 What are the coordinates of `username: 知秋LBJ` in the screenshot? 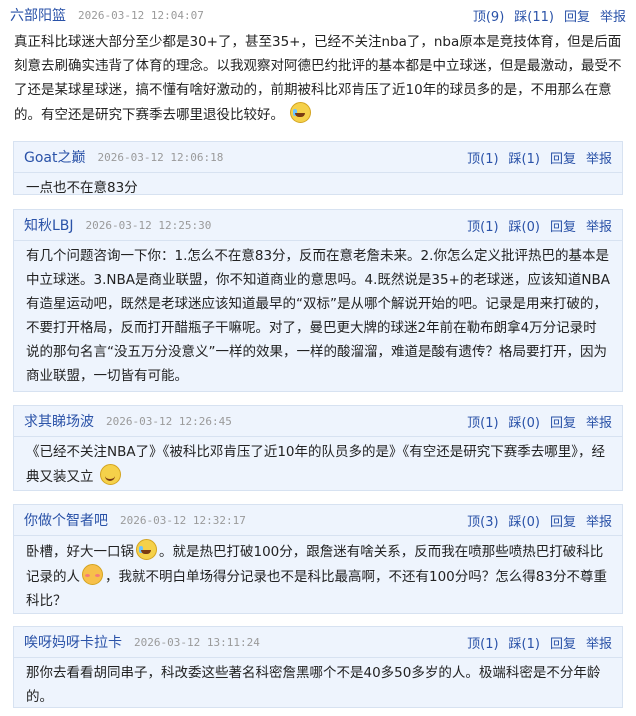 It's located at (49, 225).